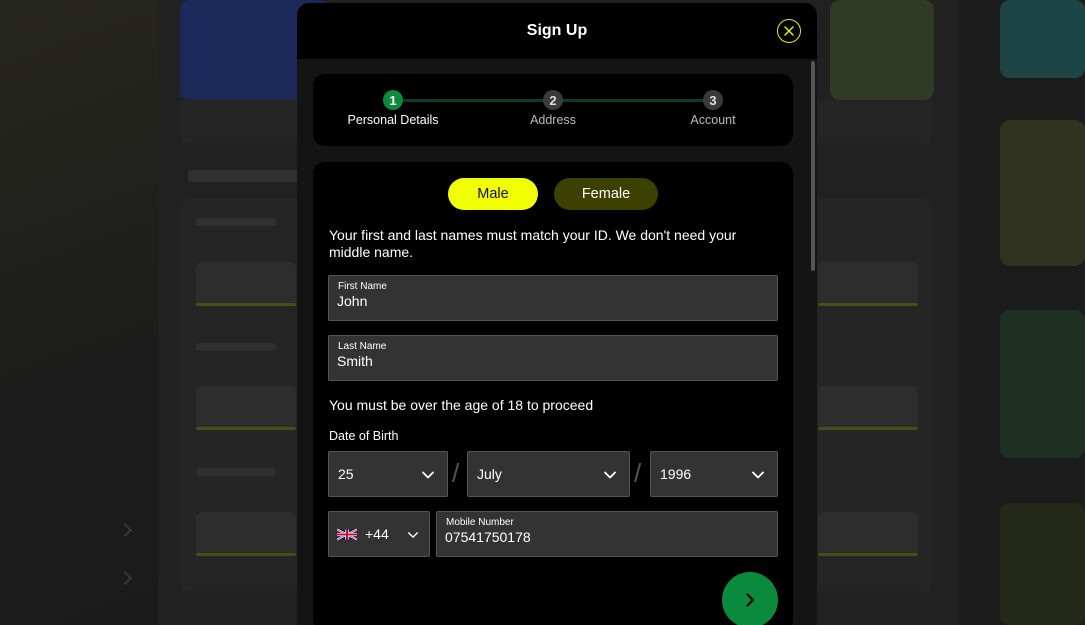  Describe the element at coordinates (606, 194) in the screenshot. I see `female-button: Female` at that location.